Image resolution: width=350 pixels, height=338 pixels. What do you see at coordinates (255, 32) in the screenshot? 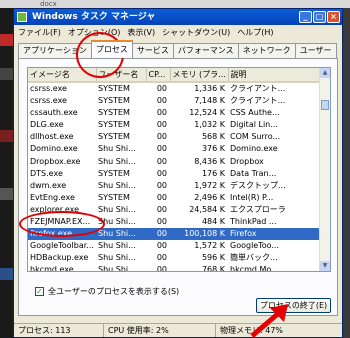
I see `menu-help: ヘルプ(H)` at bounding box center [255, 32].